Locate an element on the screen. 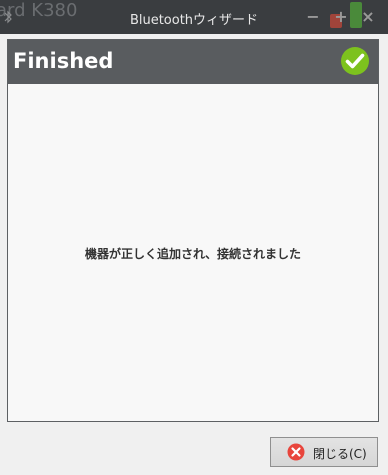  page-title: Finished is located at coordinates (63, 61).